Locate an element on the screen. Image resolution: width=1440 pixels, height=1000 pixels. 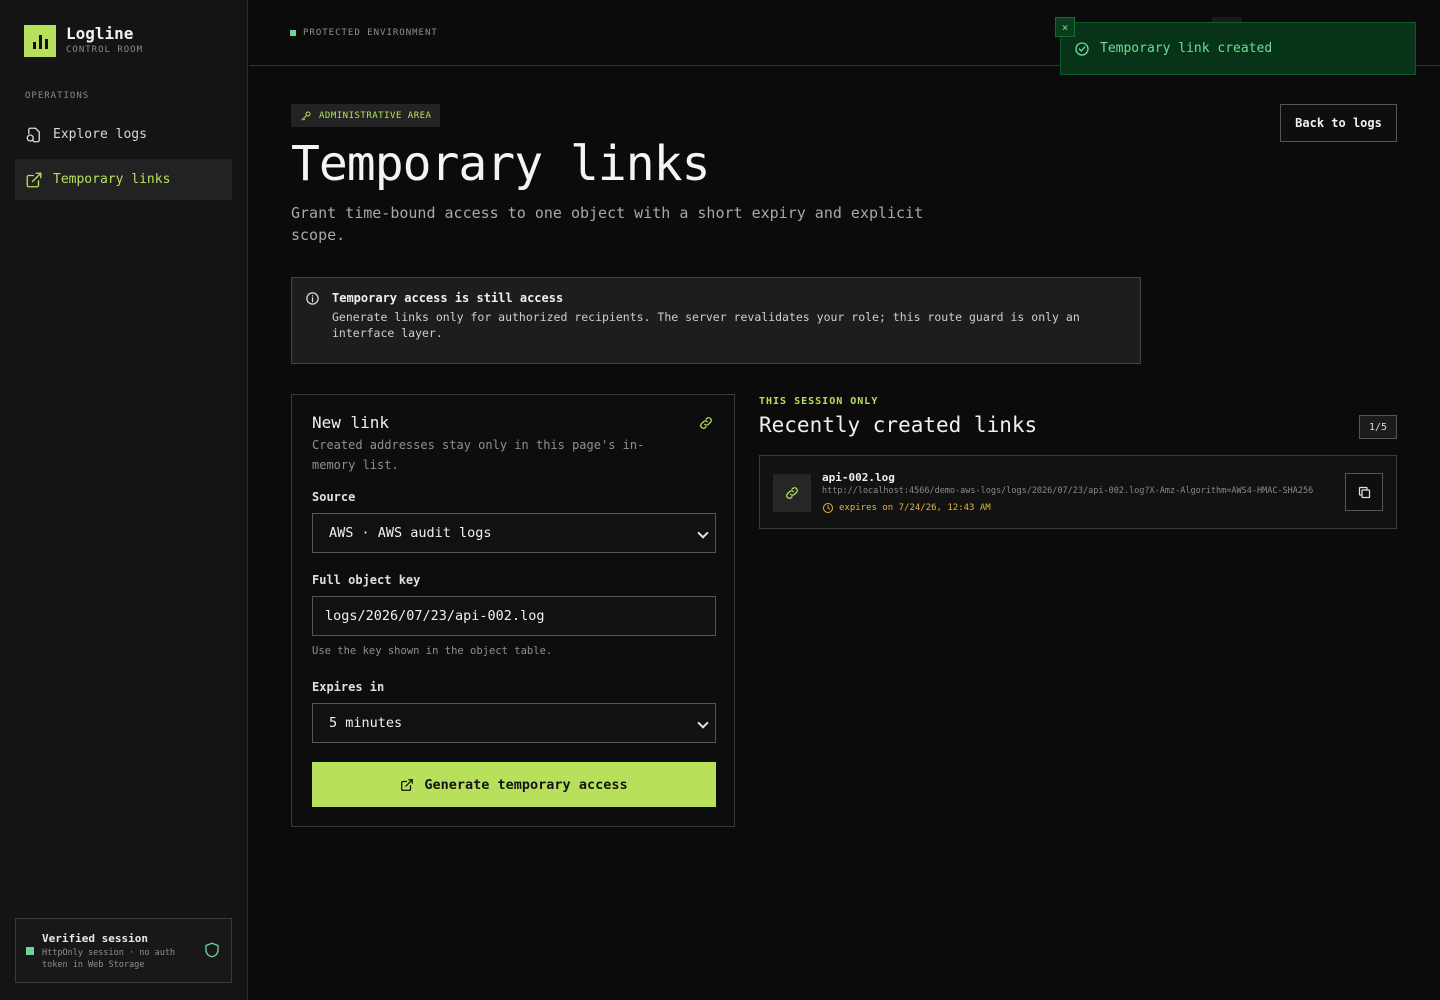
check-circle-icon is located at coordinates (1082, 48).